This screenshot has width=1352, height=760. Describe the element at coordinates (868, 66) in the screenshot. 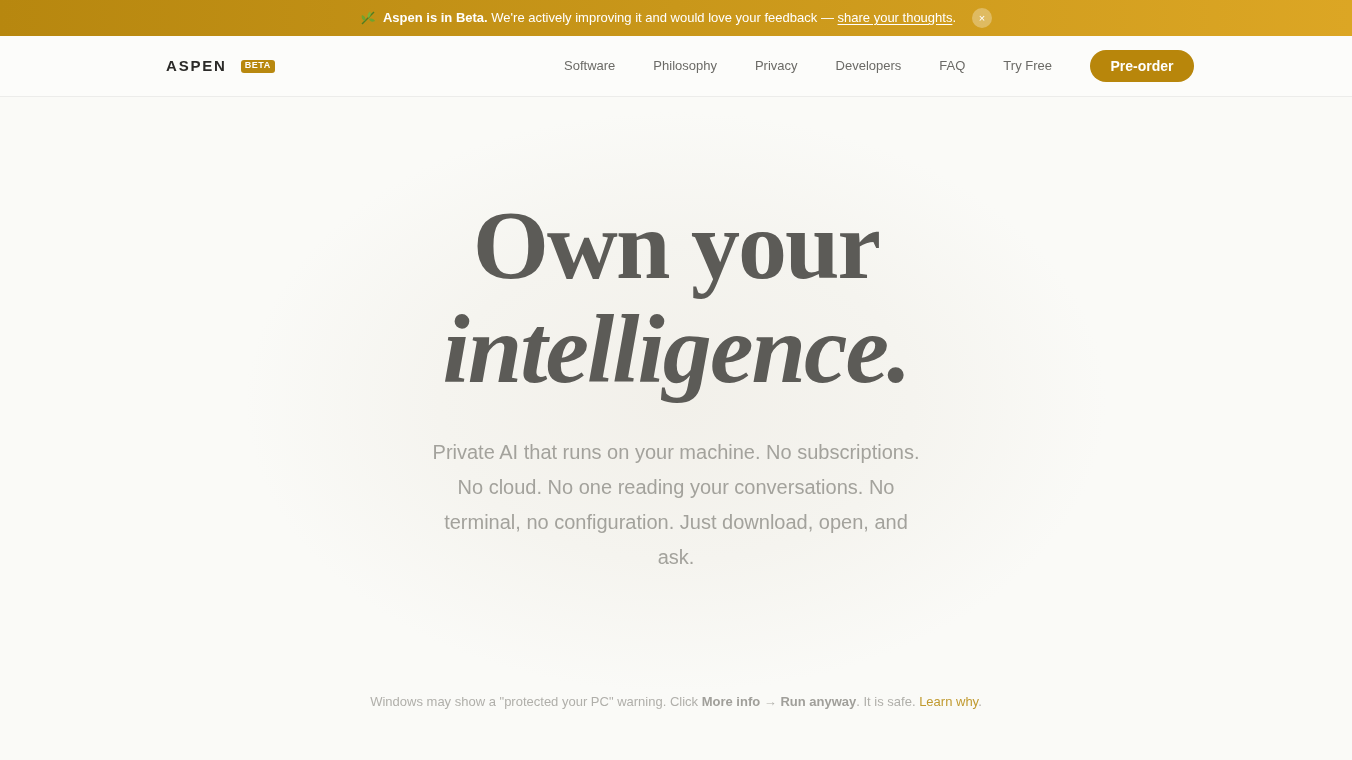

I see `nav-link: Developers` at that location.